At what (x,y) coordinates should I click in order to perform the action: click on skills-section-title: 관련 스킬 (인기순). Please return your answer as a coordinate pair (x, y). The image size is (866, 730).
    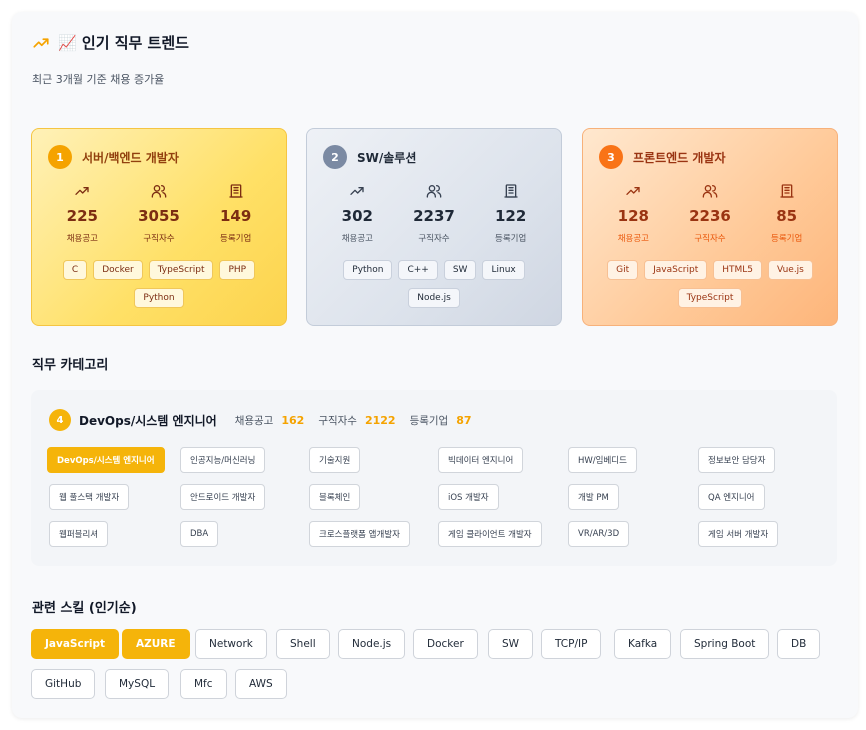
    Looking at the image, I should click on (84, 608).